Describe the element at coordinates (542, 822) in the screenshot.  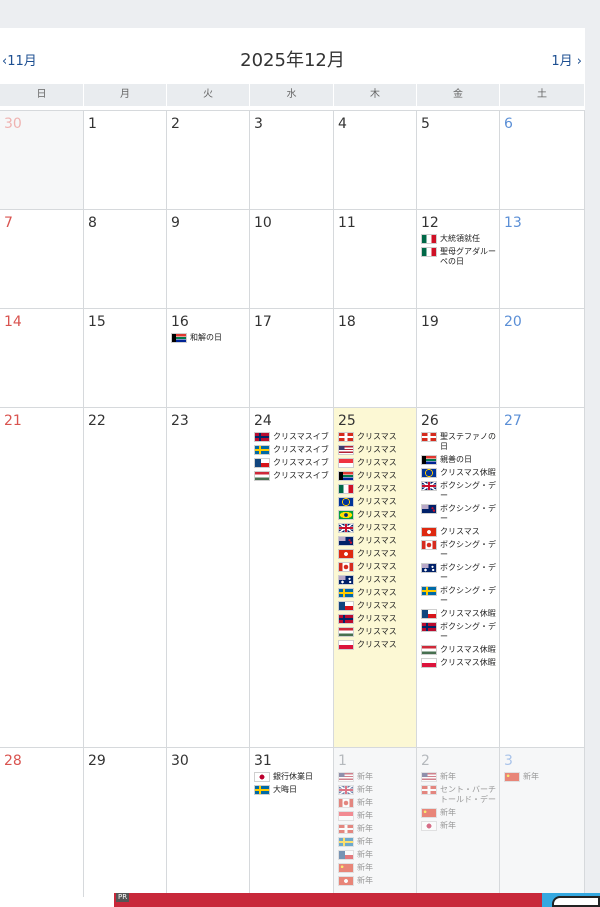
I see `day-cell: 3 新年` at that location.